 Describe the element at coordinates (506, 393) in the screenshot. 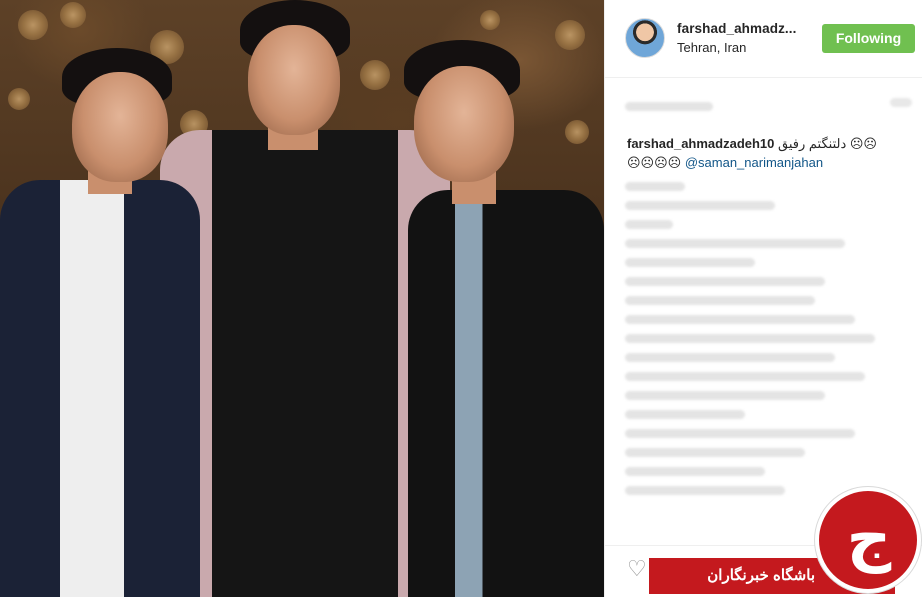

I see `black-suit` at that location.